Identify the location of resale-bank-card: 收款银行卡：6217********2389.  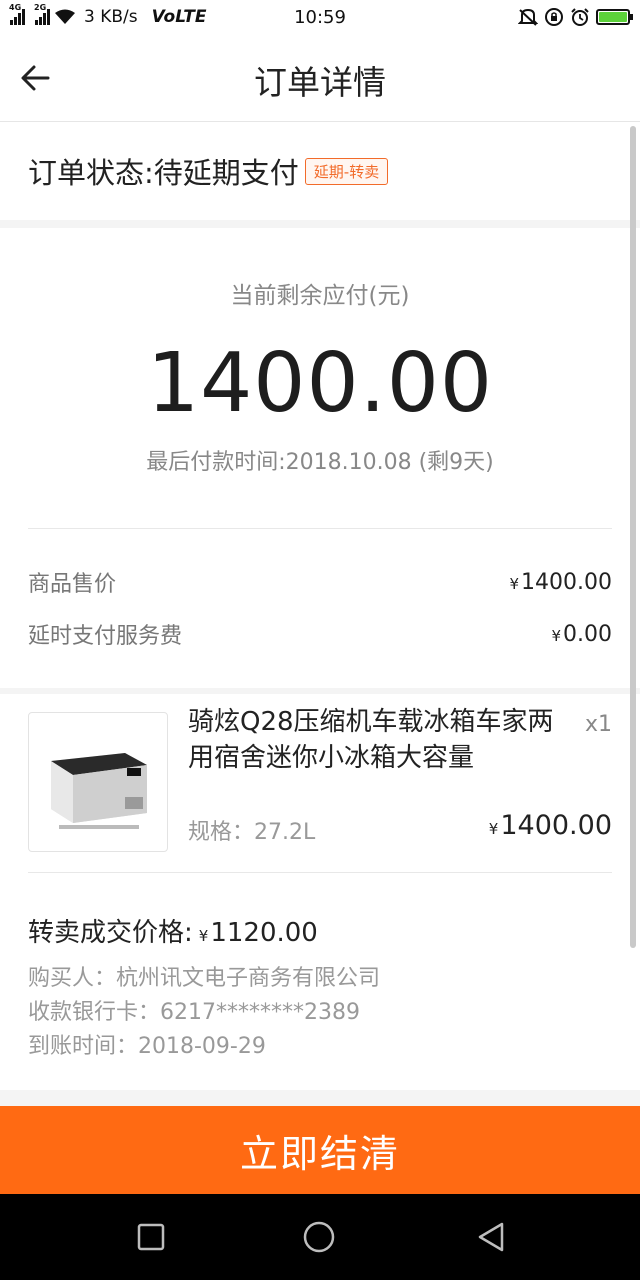
(194, 1012).